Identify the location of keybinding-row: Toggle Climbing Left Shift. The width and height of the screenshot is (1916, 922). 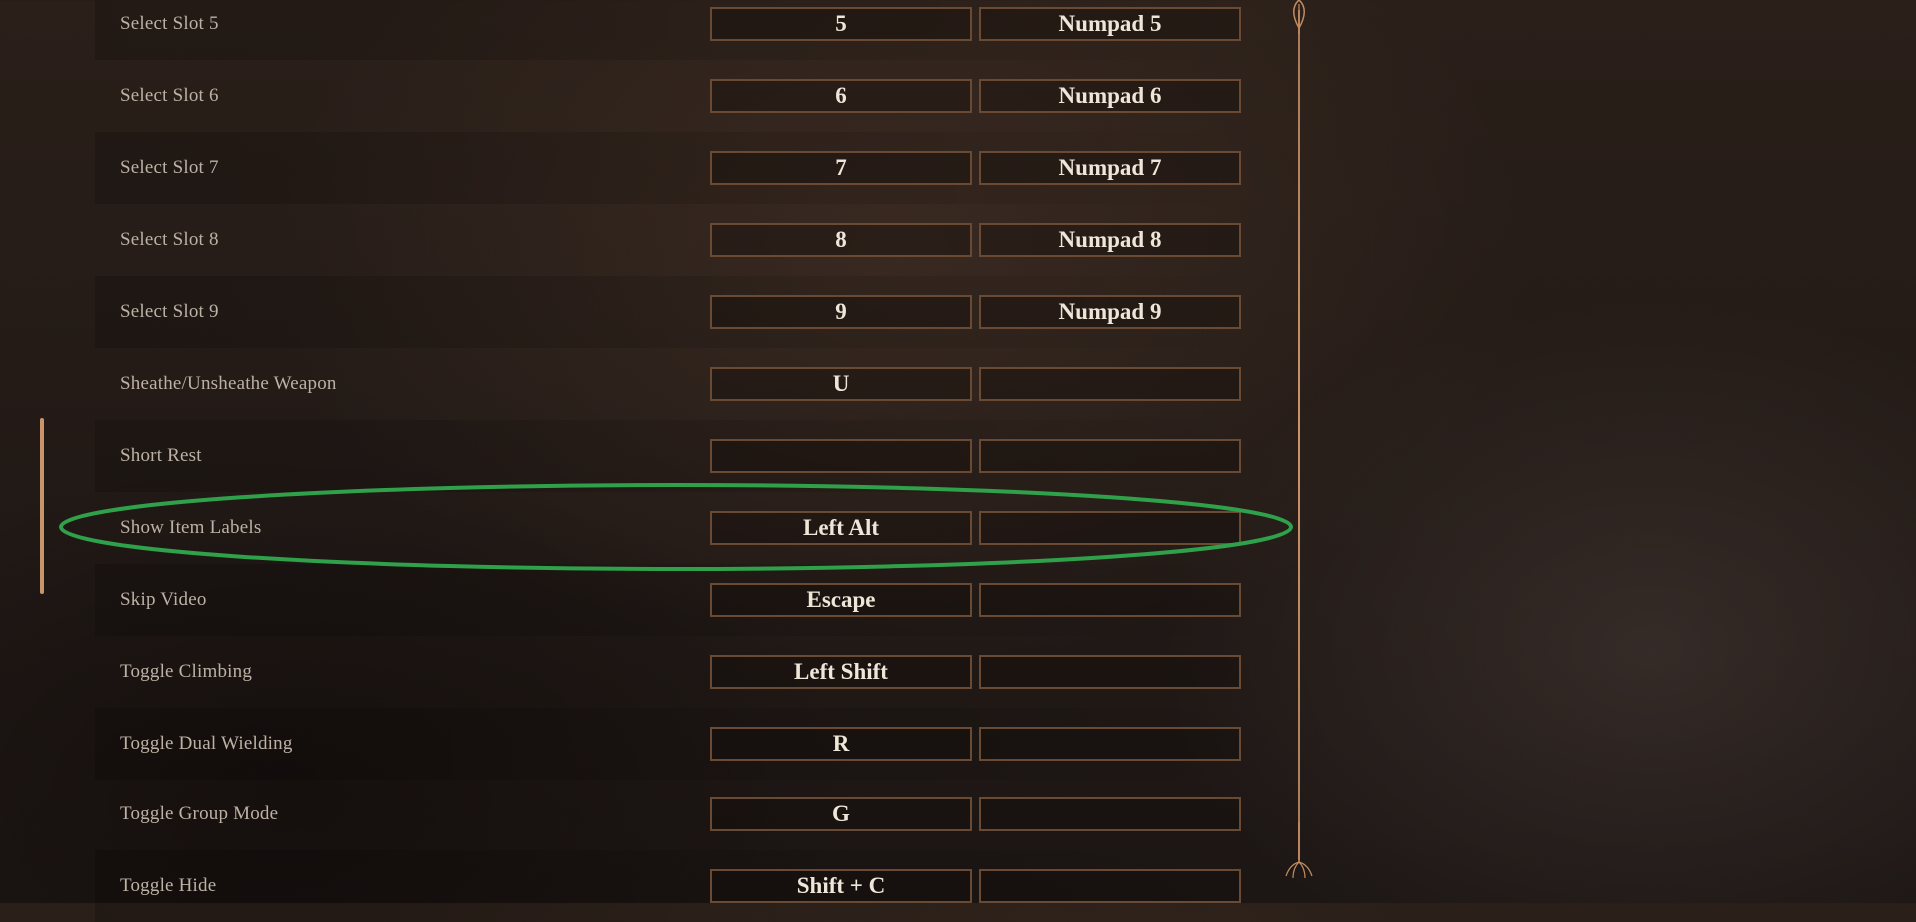
(675, 672).